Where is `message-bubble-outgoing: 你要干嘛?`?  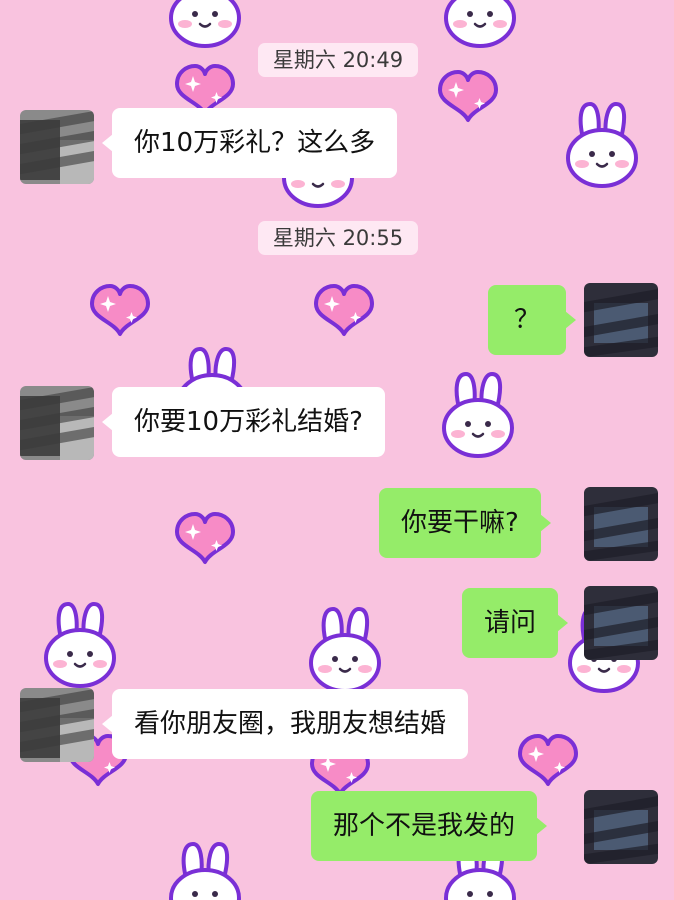 message-bubble-outgoing: 你要干嘛? is located at coordinates (465, 523).